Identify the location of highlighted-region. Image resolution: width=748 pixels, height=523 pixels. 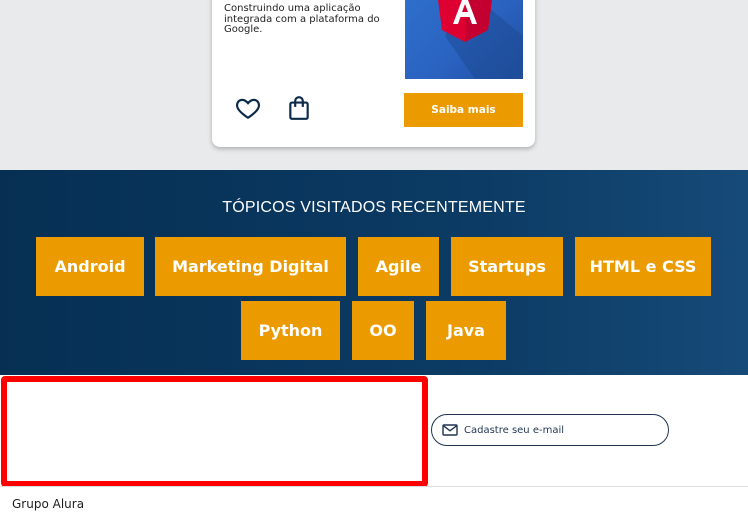
(214, 431).